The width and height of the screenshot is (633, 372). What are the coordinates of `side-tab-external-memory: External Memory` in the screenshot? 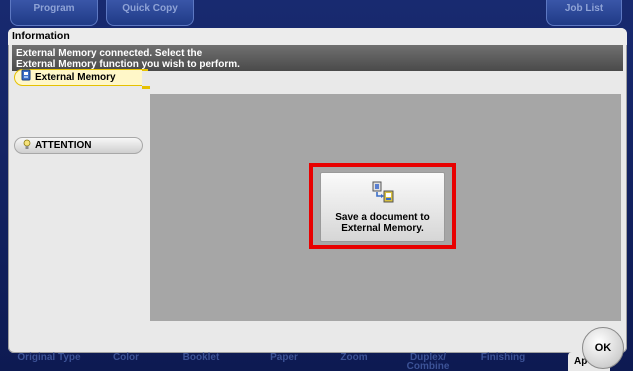 It's located at (81, 78).